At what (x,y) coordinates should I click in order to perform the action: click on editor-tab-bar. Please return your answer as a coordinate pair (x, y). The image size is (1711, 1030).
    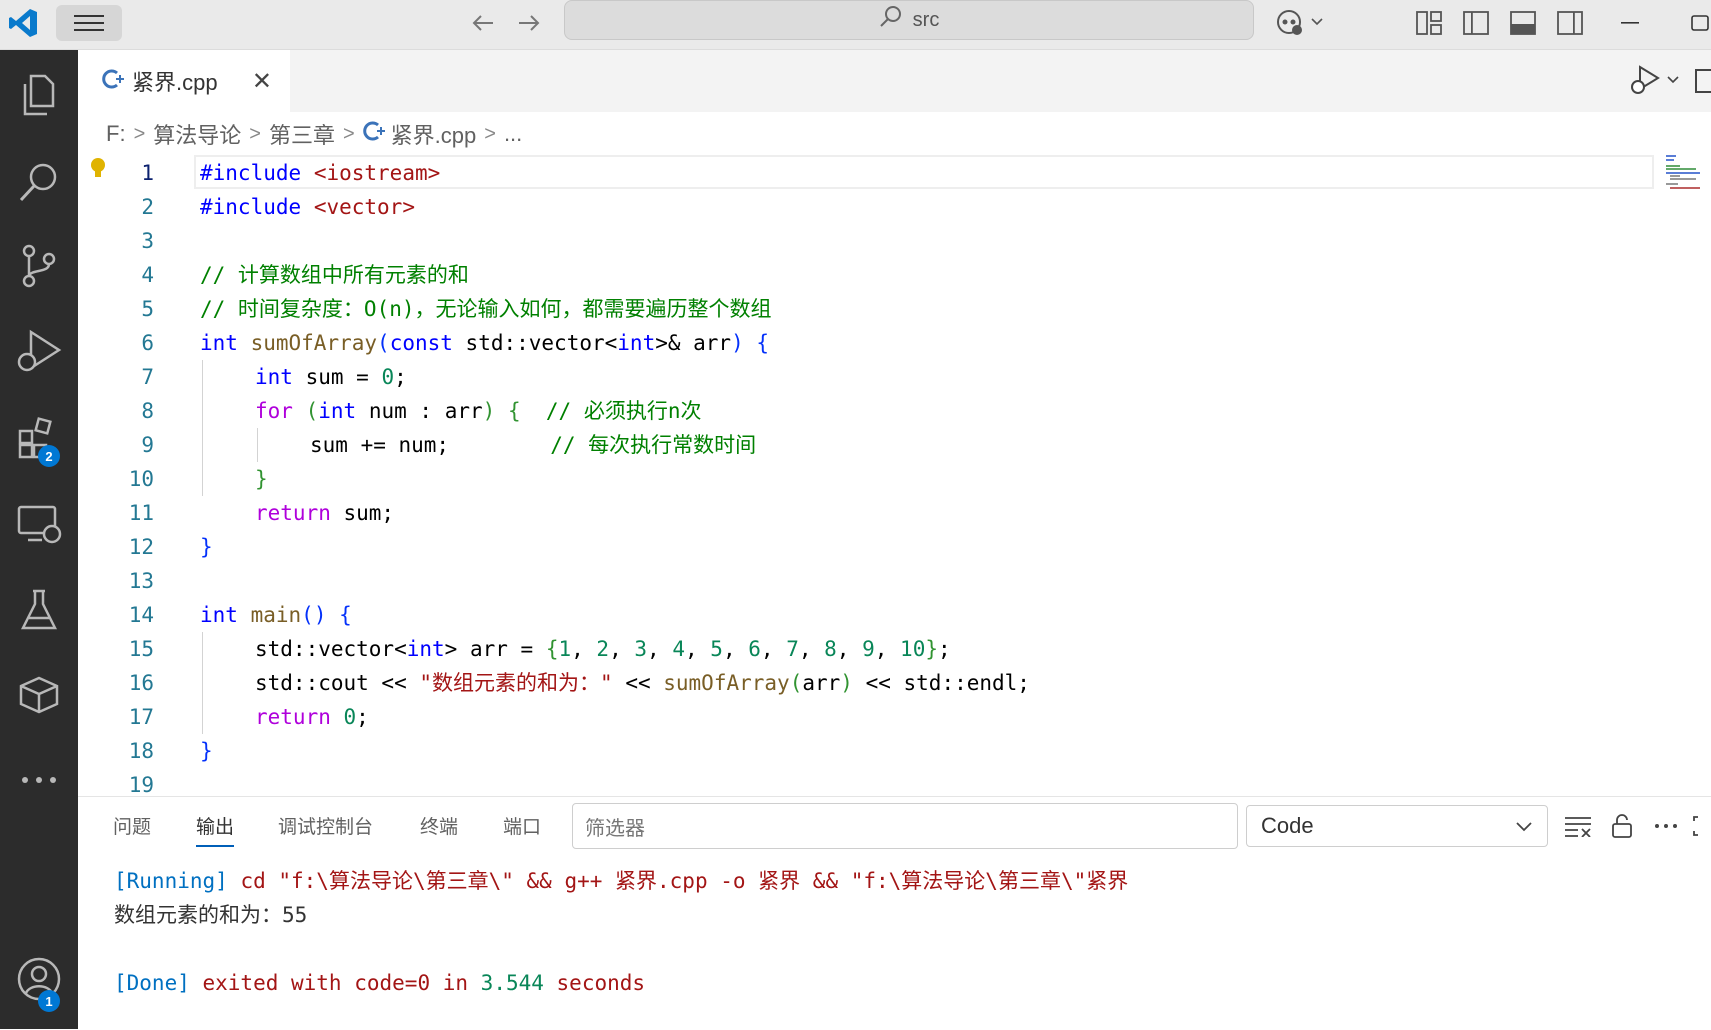
    Looking at the image, I should click on (894, 81).